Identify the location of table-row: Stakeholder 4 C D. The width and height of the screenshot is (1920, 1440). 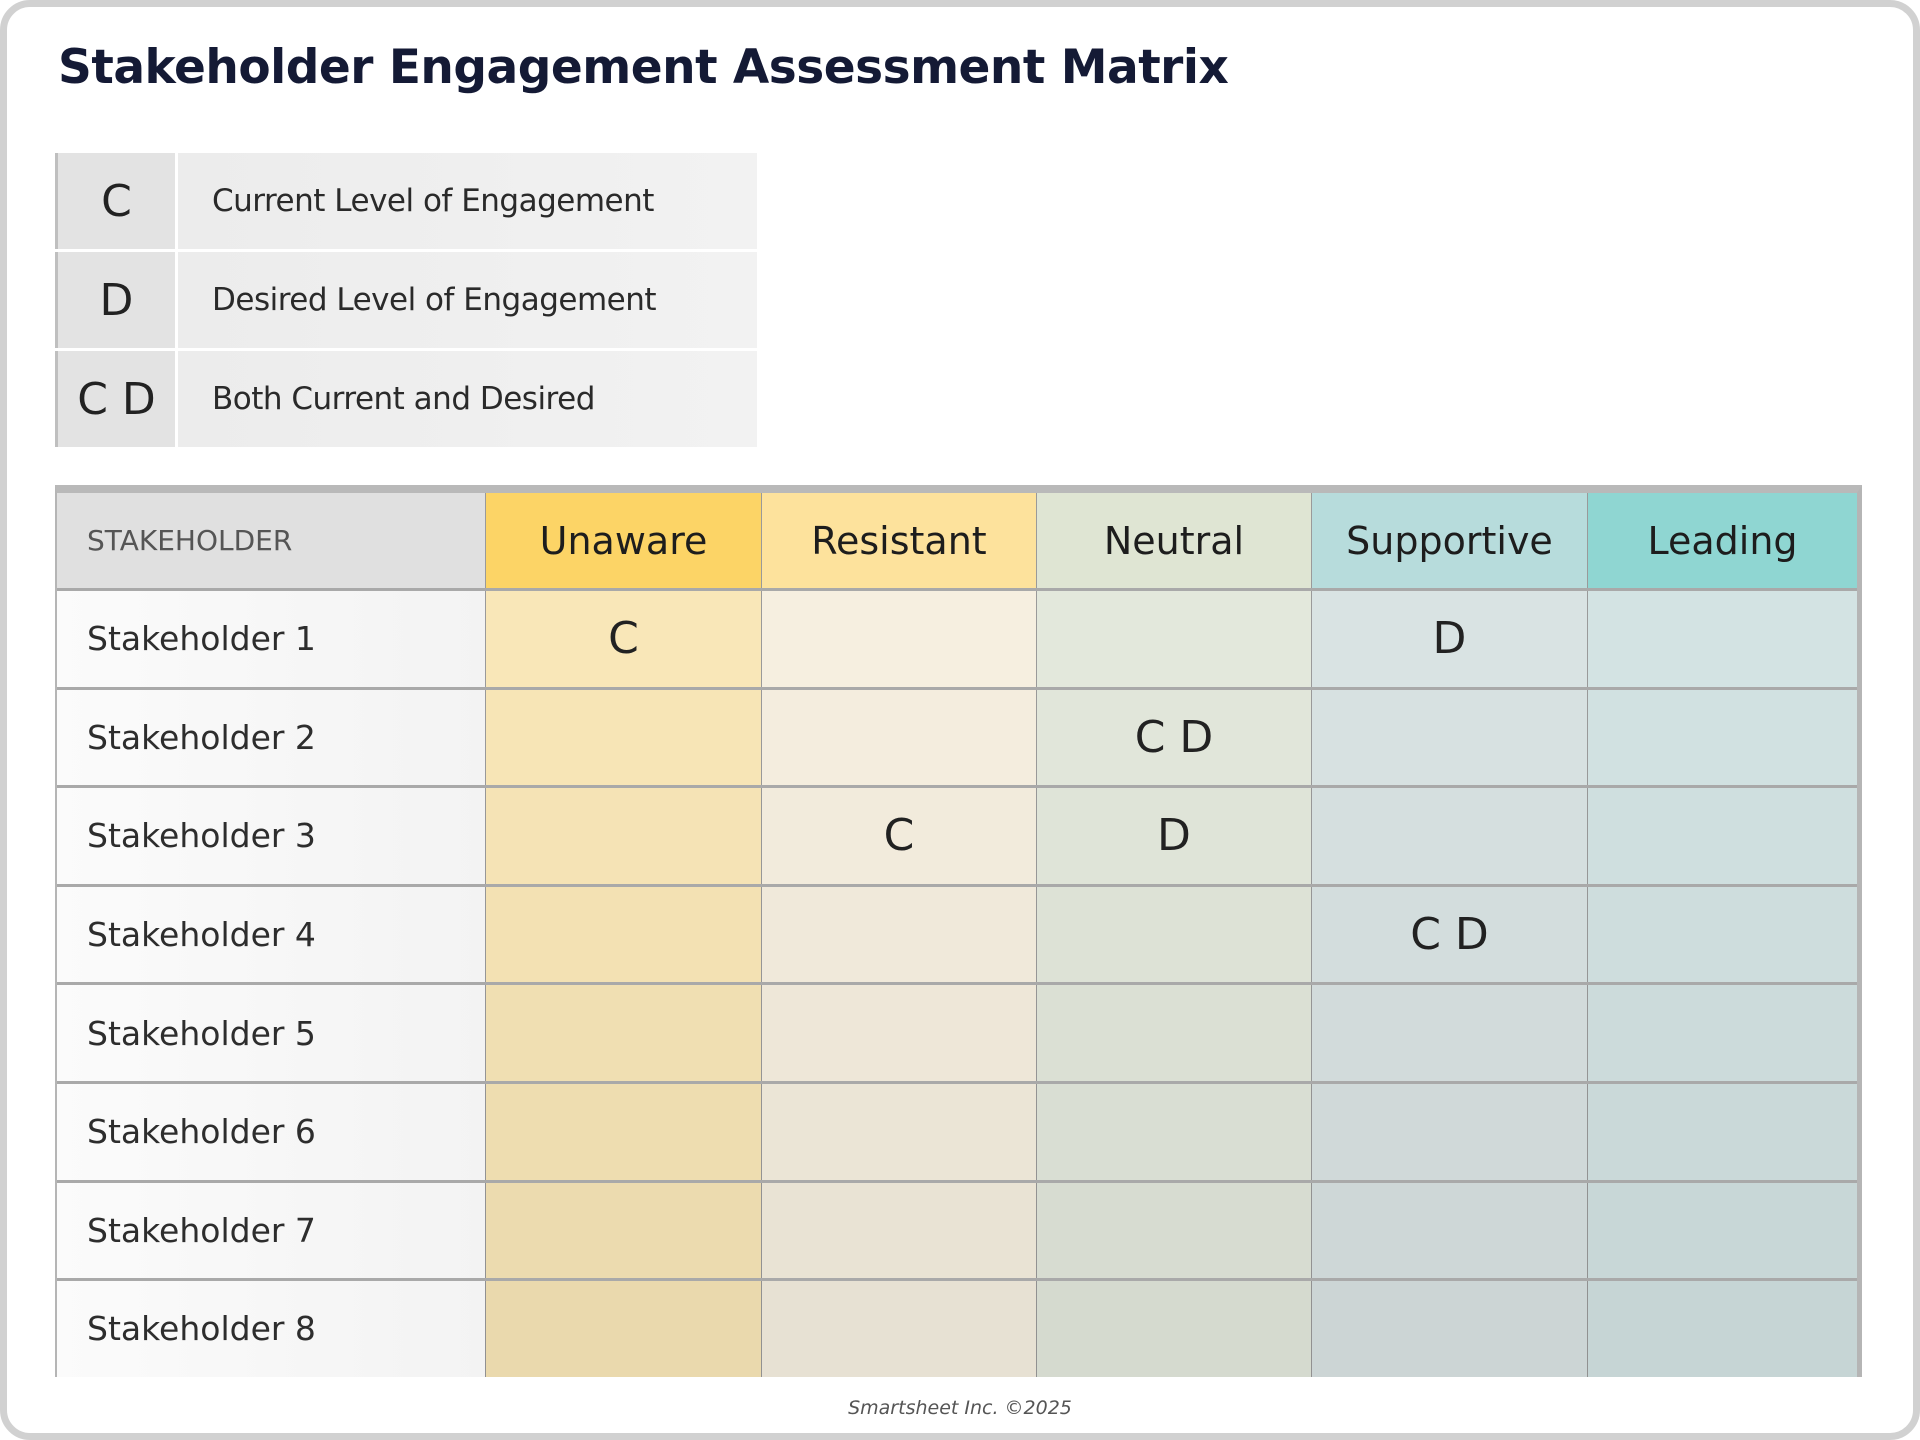
(957, 933).